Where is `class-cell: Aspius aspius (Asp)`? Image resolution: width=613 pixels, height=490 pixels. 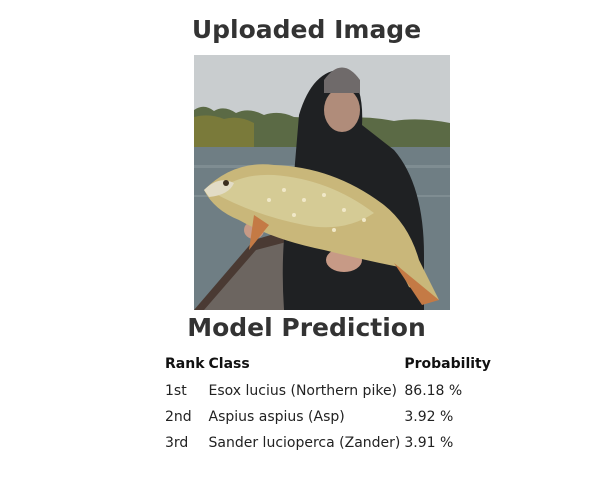
class-cell: Aspius aspius (Asp) is located at coordinates (276, 417).